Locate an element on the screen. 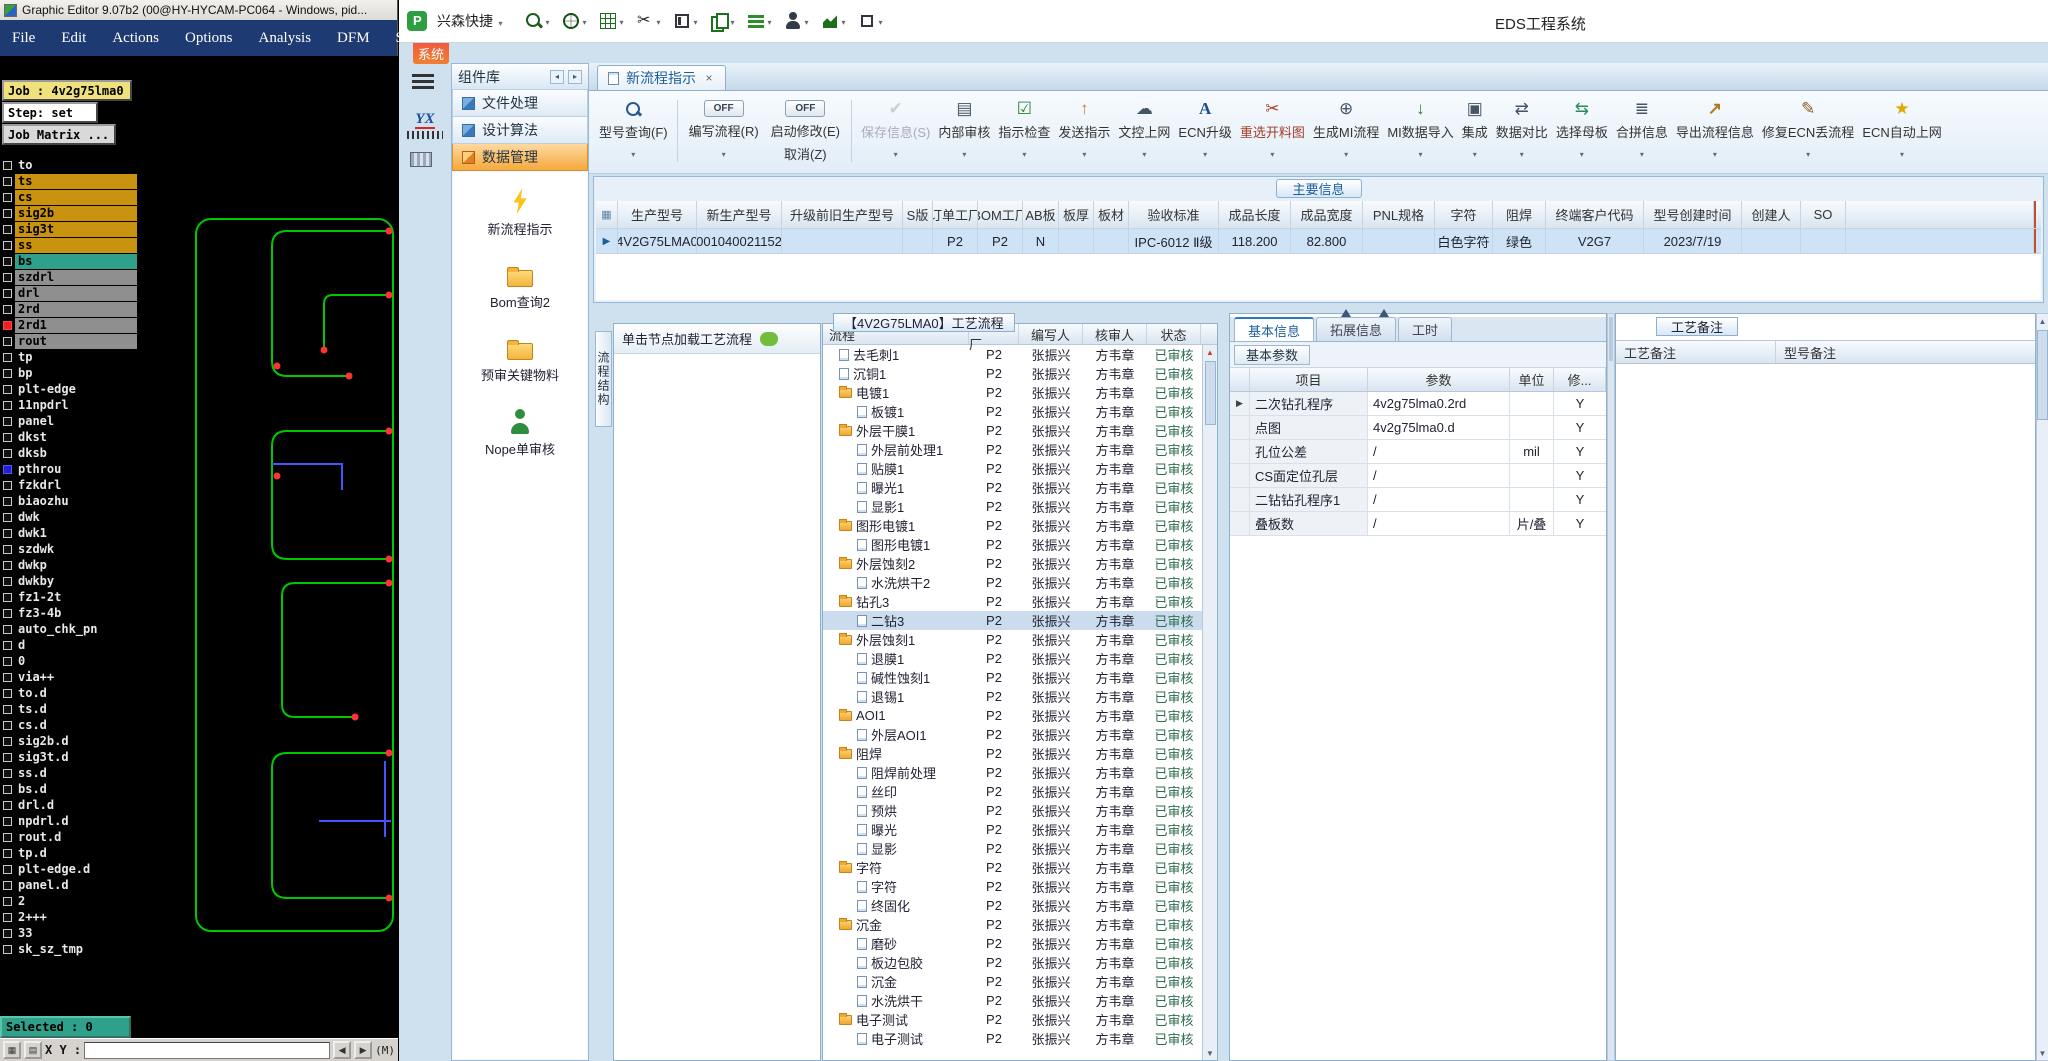 The width and height of the screenshot is (2048, 1061). quick-menu: 兴森快捷 is located at coordinates (471, 21).